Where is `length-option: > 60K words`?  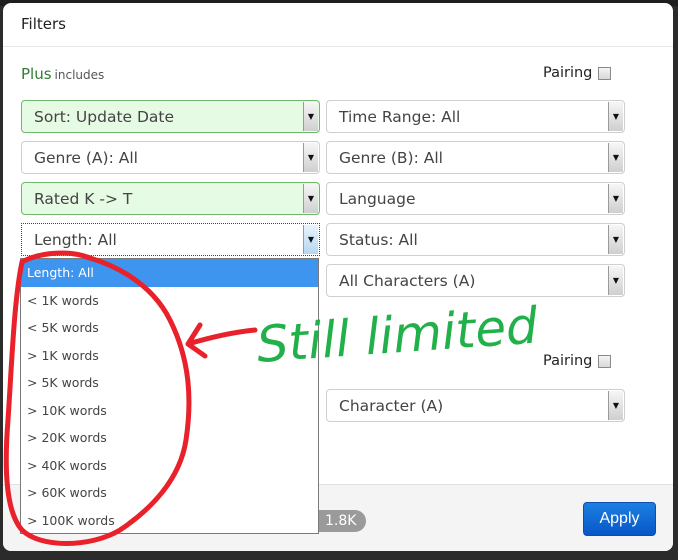 length-option: > 60K words is located at coordinates (169, 493).